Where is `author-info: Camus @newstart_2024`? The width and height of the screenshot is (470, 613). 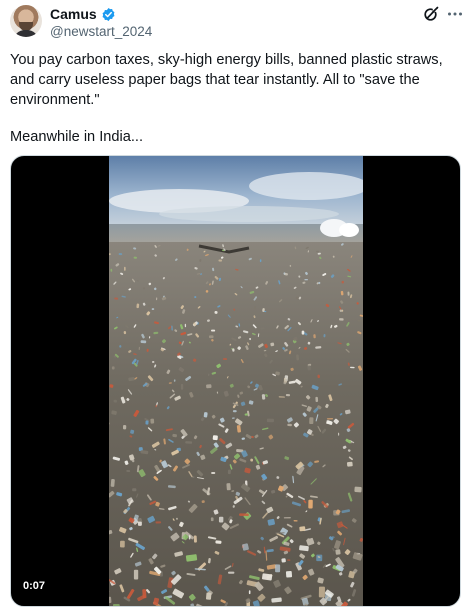
author-info: Camus @newstart_2024 is located at coordinates (101, 22).